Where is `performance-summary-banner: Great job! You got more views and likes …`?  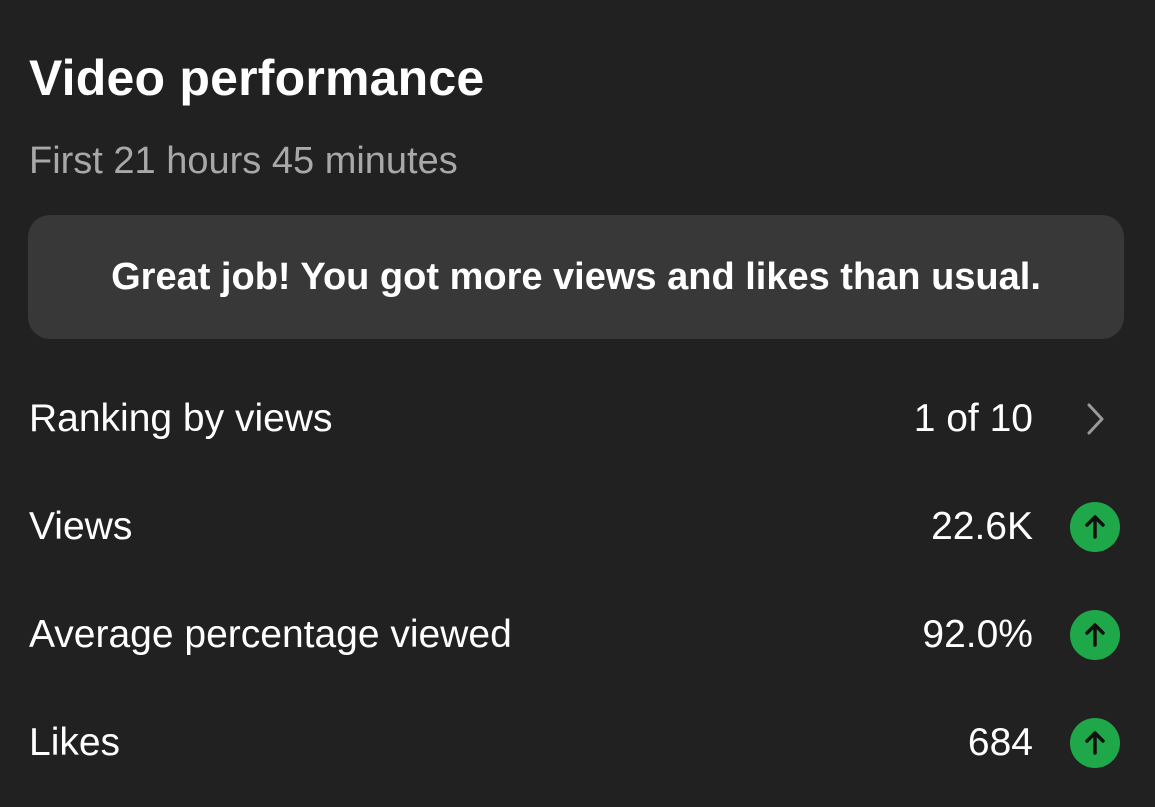 performance-summary-banner: Great job! You got more views and likes … is located at coordinates (576, 277).